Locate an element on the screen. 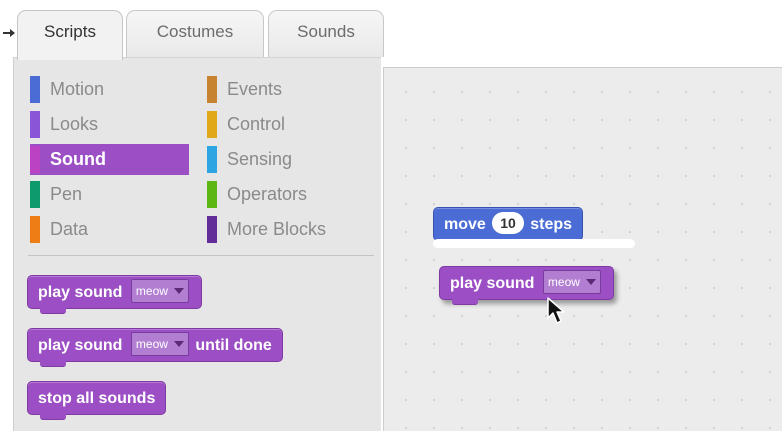  category-control: Control is located at coordinates (289, 124).